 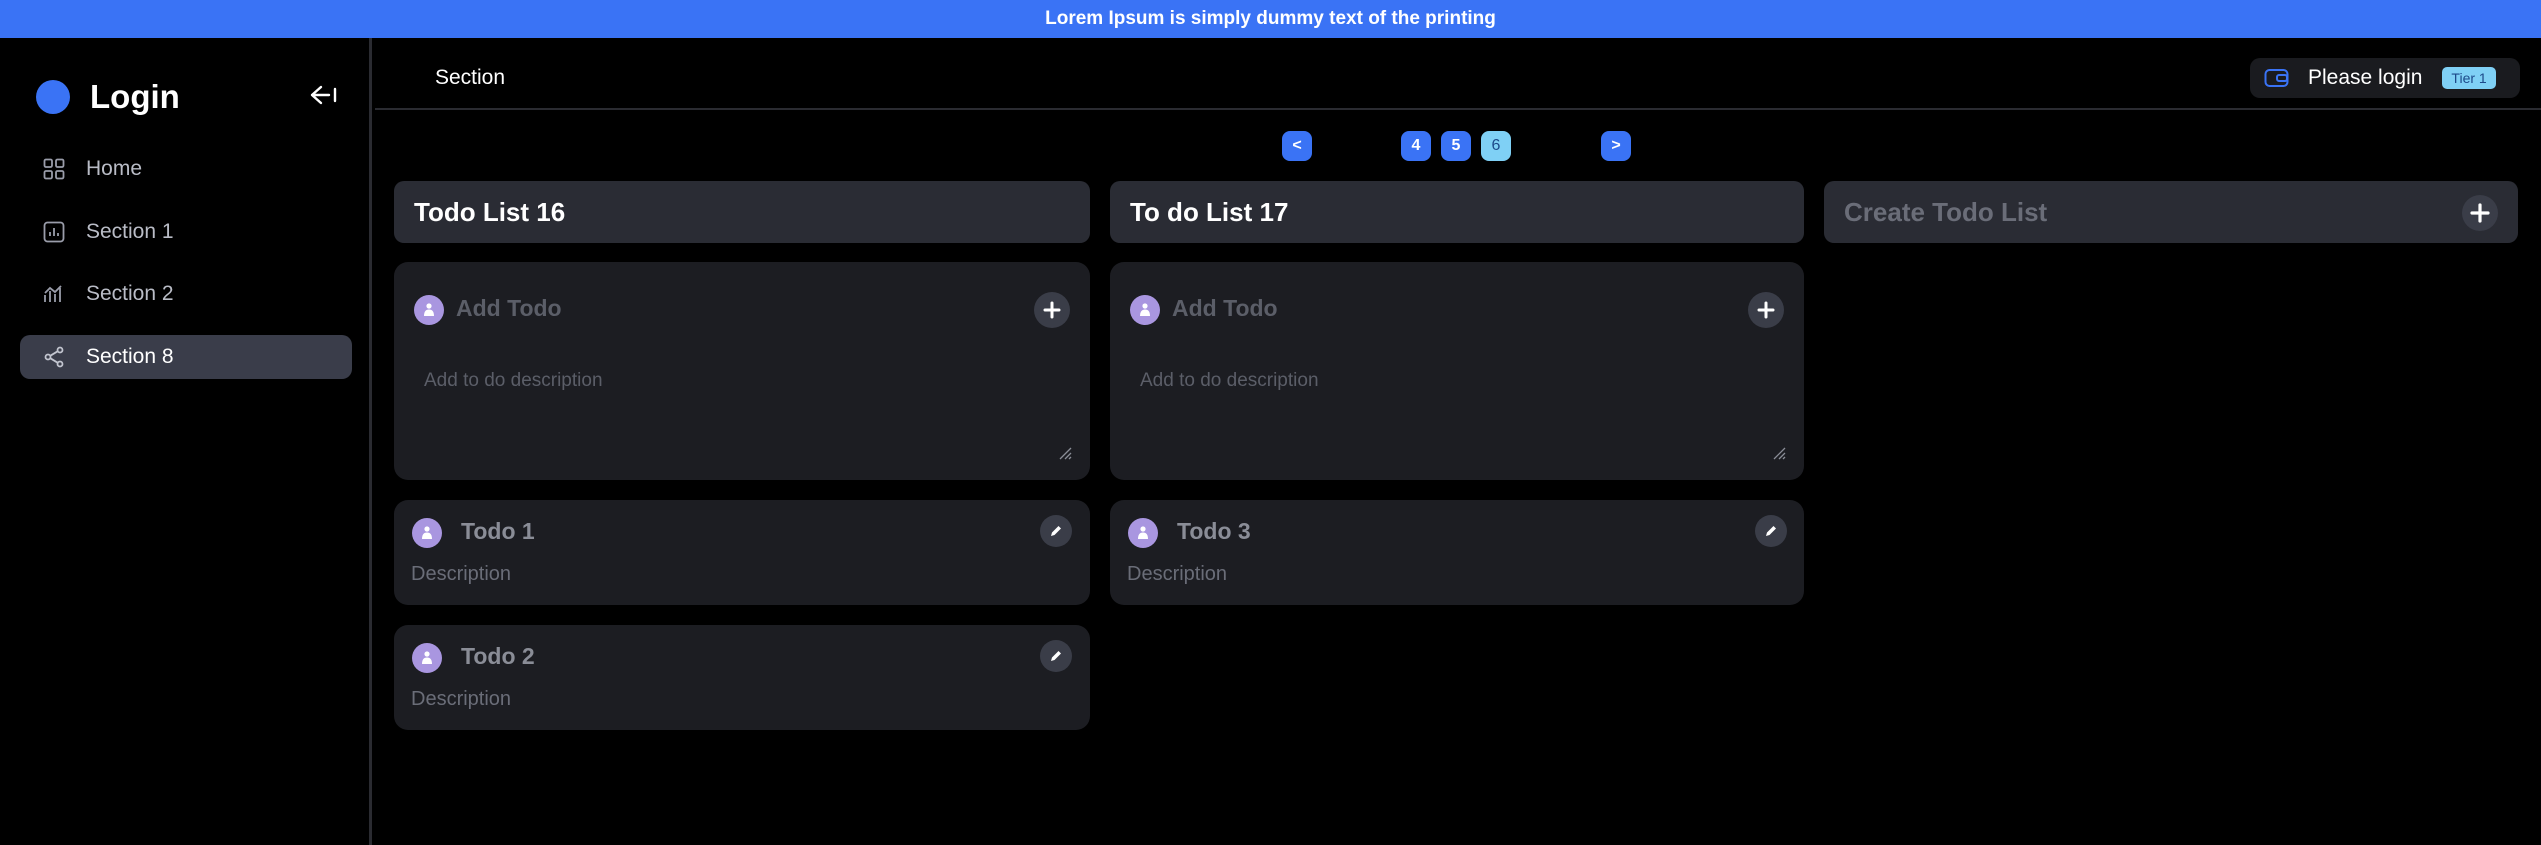 What do you see at coordinates (742, 552) in the screenshot?
I see `todo-item: Todo 1 Description` at bounding box center [742, 552].